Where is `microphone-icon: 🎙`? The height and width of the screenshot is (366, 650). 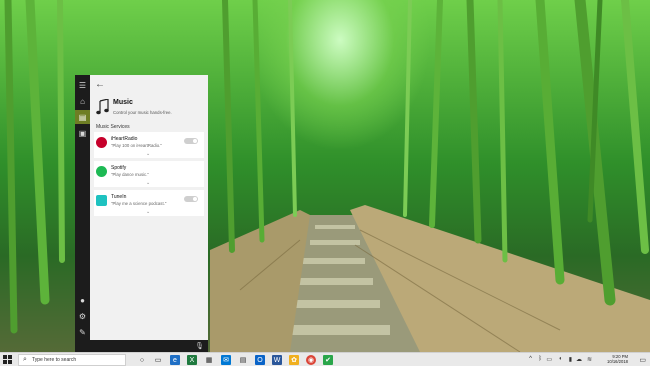 microphone-icon: 🎙 is located at coordinates (199, 346).